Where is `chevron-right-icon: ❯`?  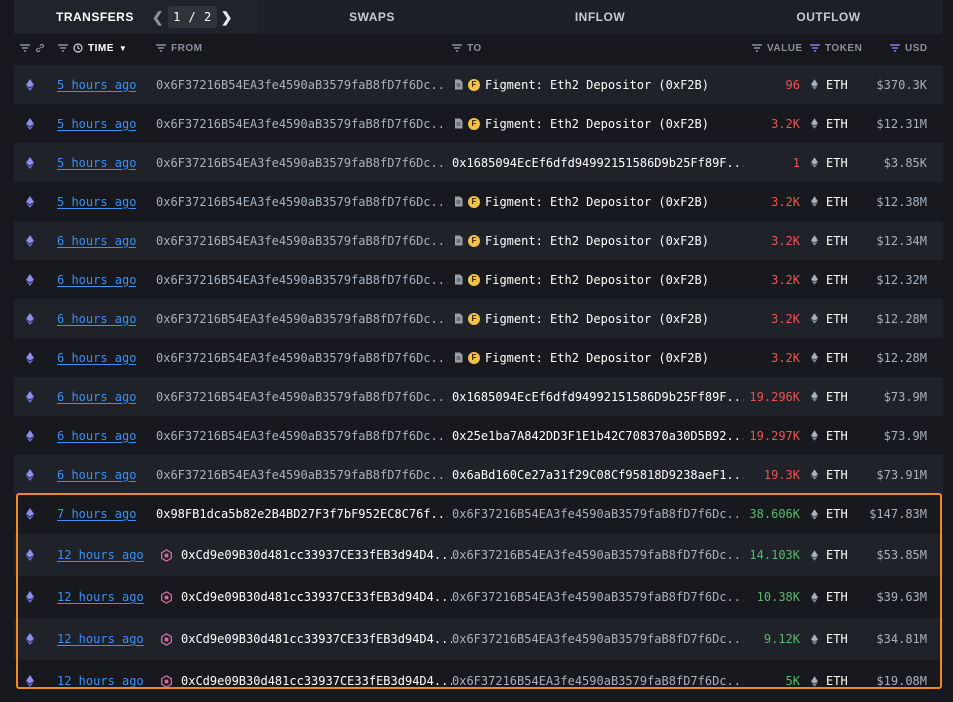
chevron-right-icon: ❯ is located at coordinates (227, 17).